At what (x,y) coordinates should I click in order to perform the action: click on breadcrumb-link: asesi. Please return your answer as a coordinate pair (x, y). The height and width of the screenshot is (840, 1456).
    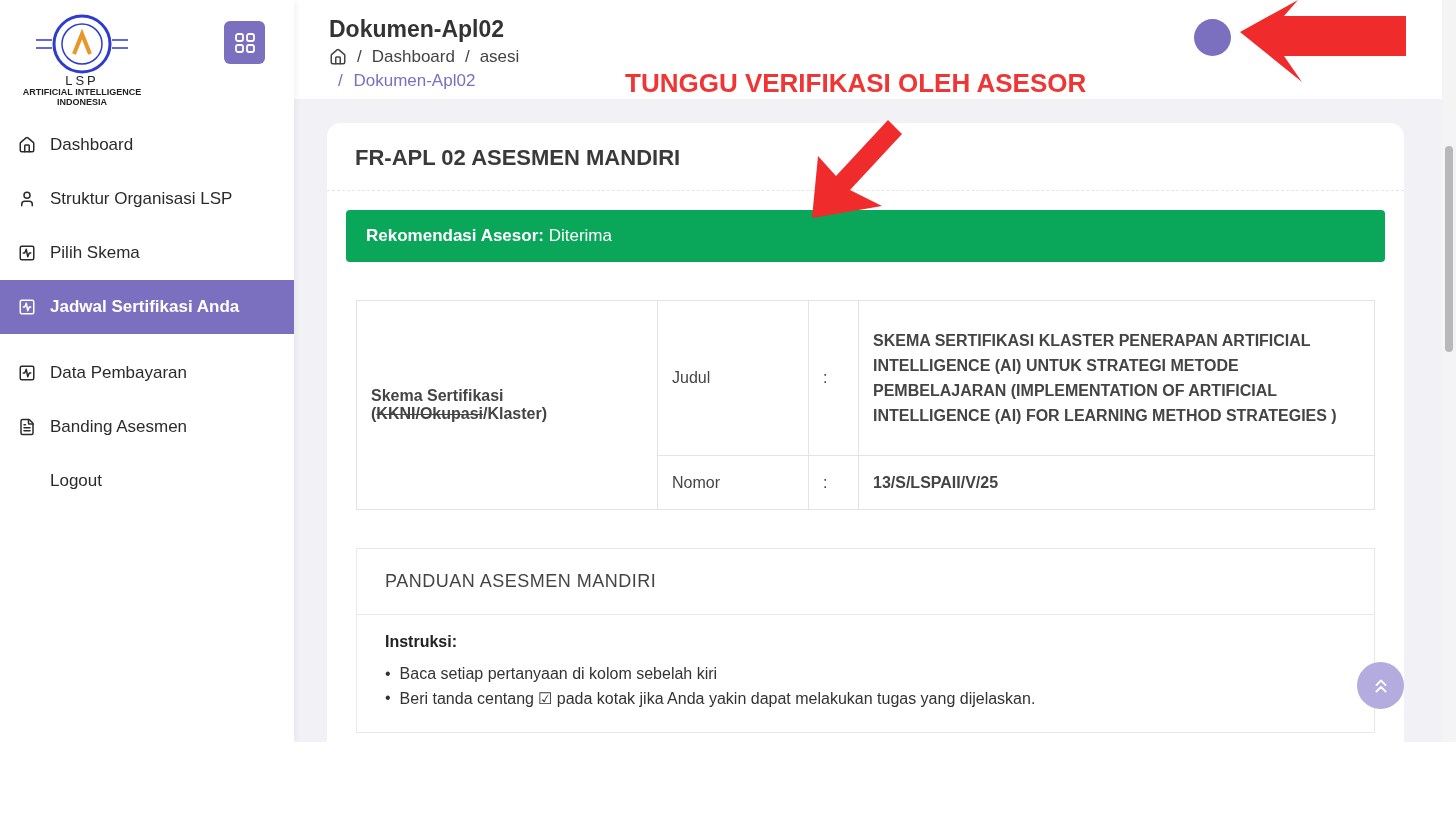
    Looking at the image, I should click on (499, 57).